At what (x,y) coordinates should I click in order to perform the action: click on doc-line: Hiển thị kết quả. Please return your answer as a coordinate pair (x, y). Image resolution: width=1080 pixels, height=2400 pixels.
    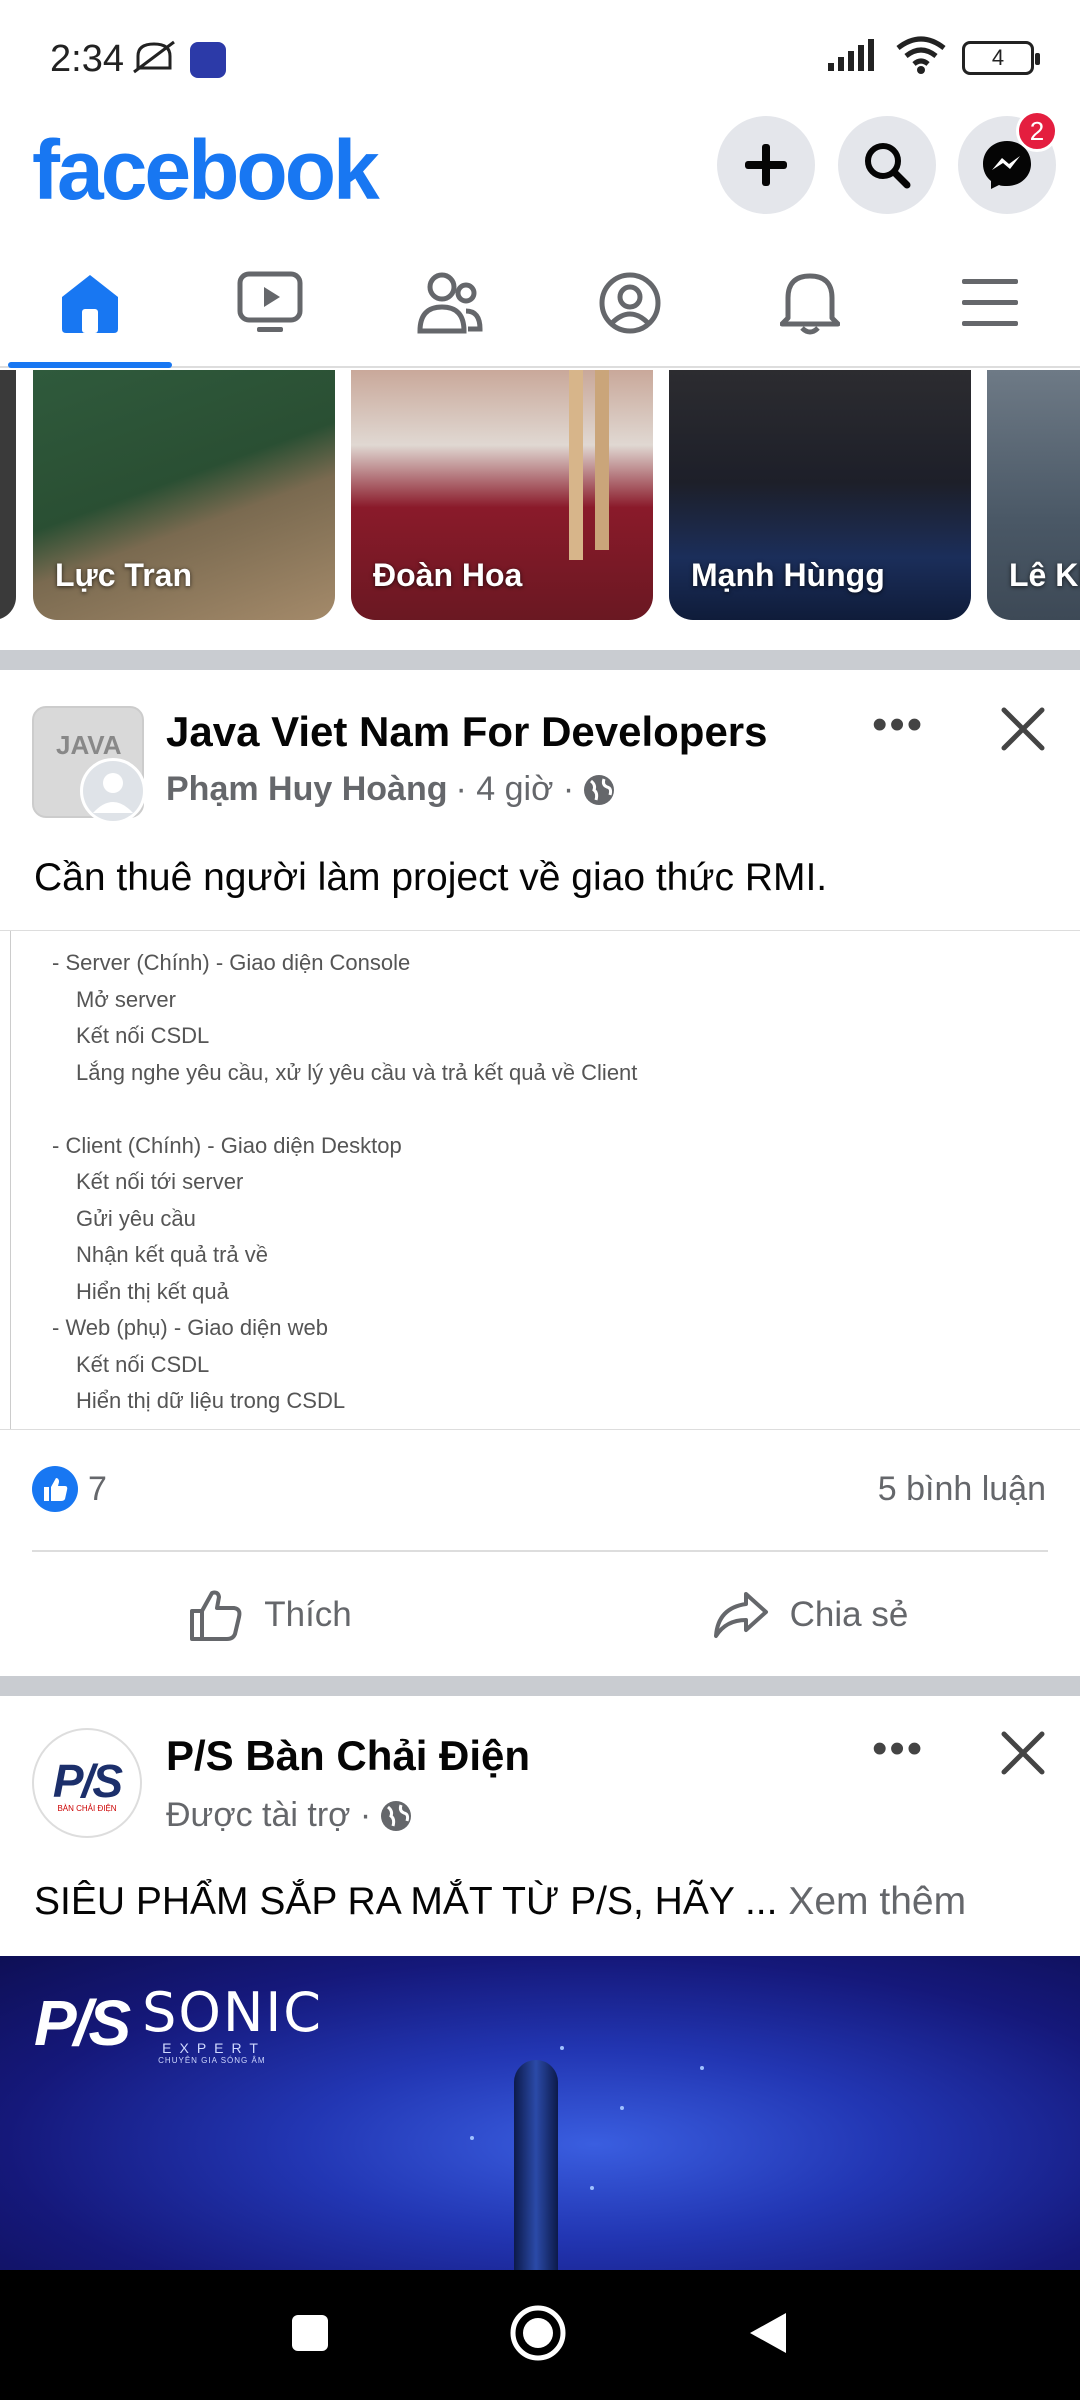
    Looking at the image, I should click on (152, 1291).